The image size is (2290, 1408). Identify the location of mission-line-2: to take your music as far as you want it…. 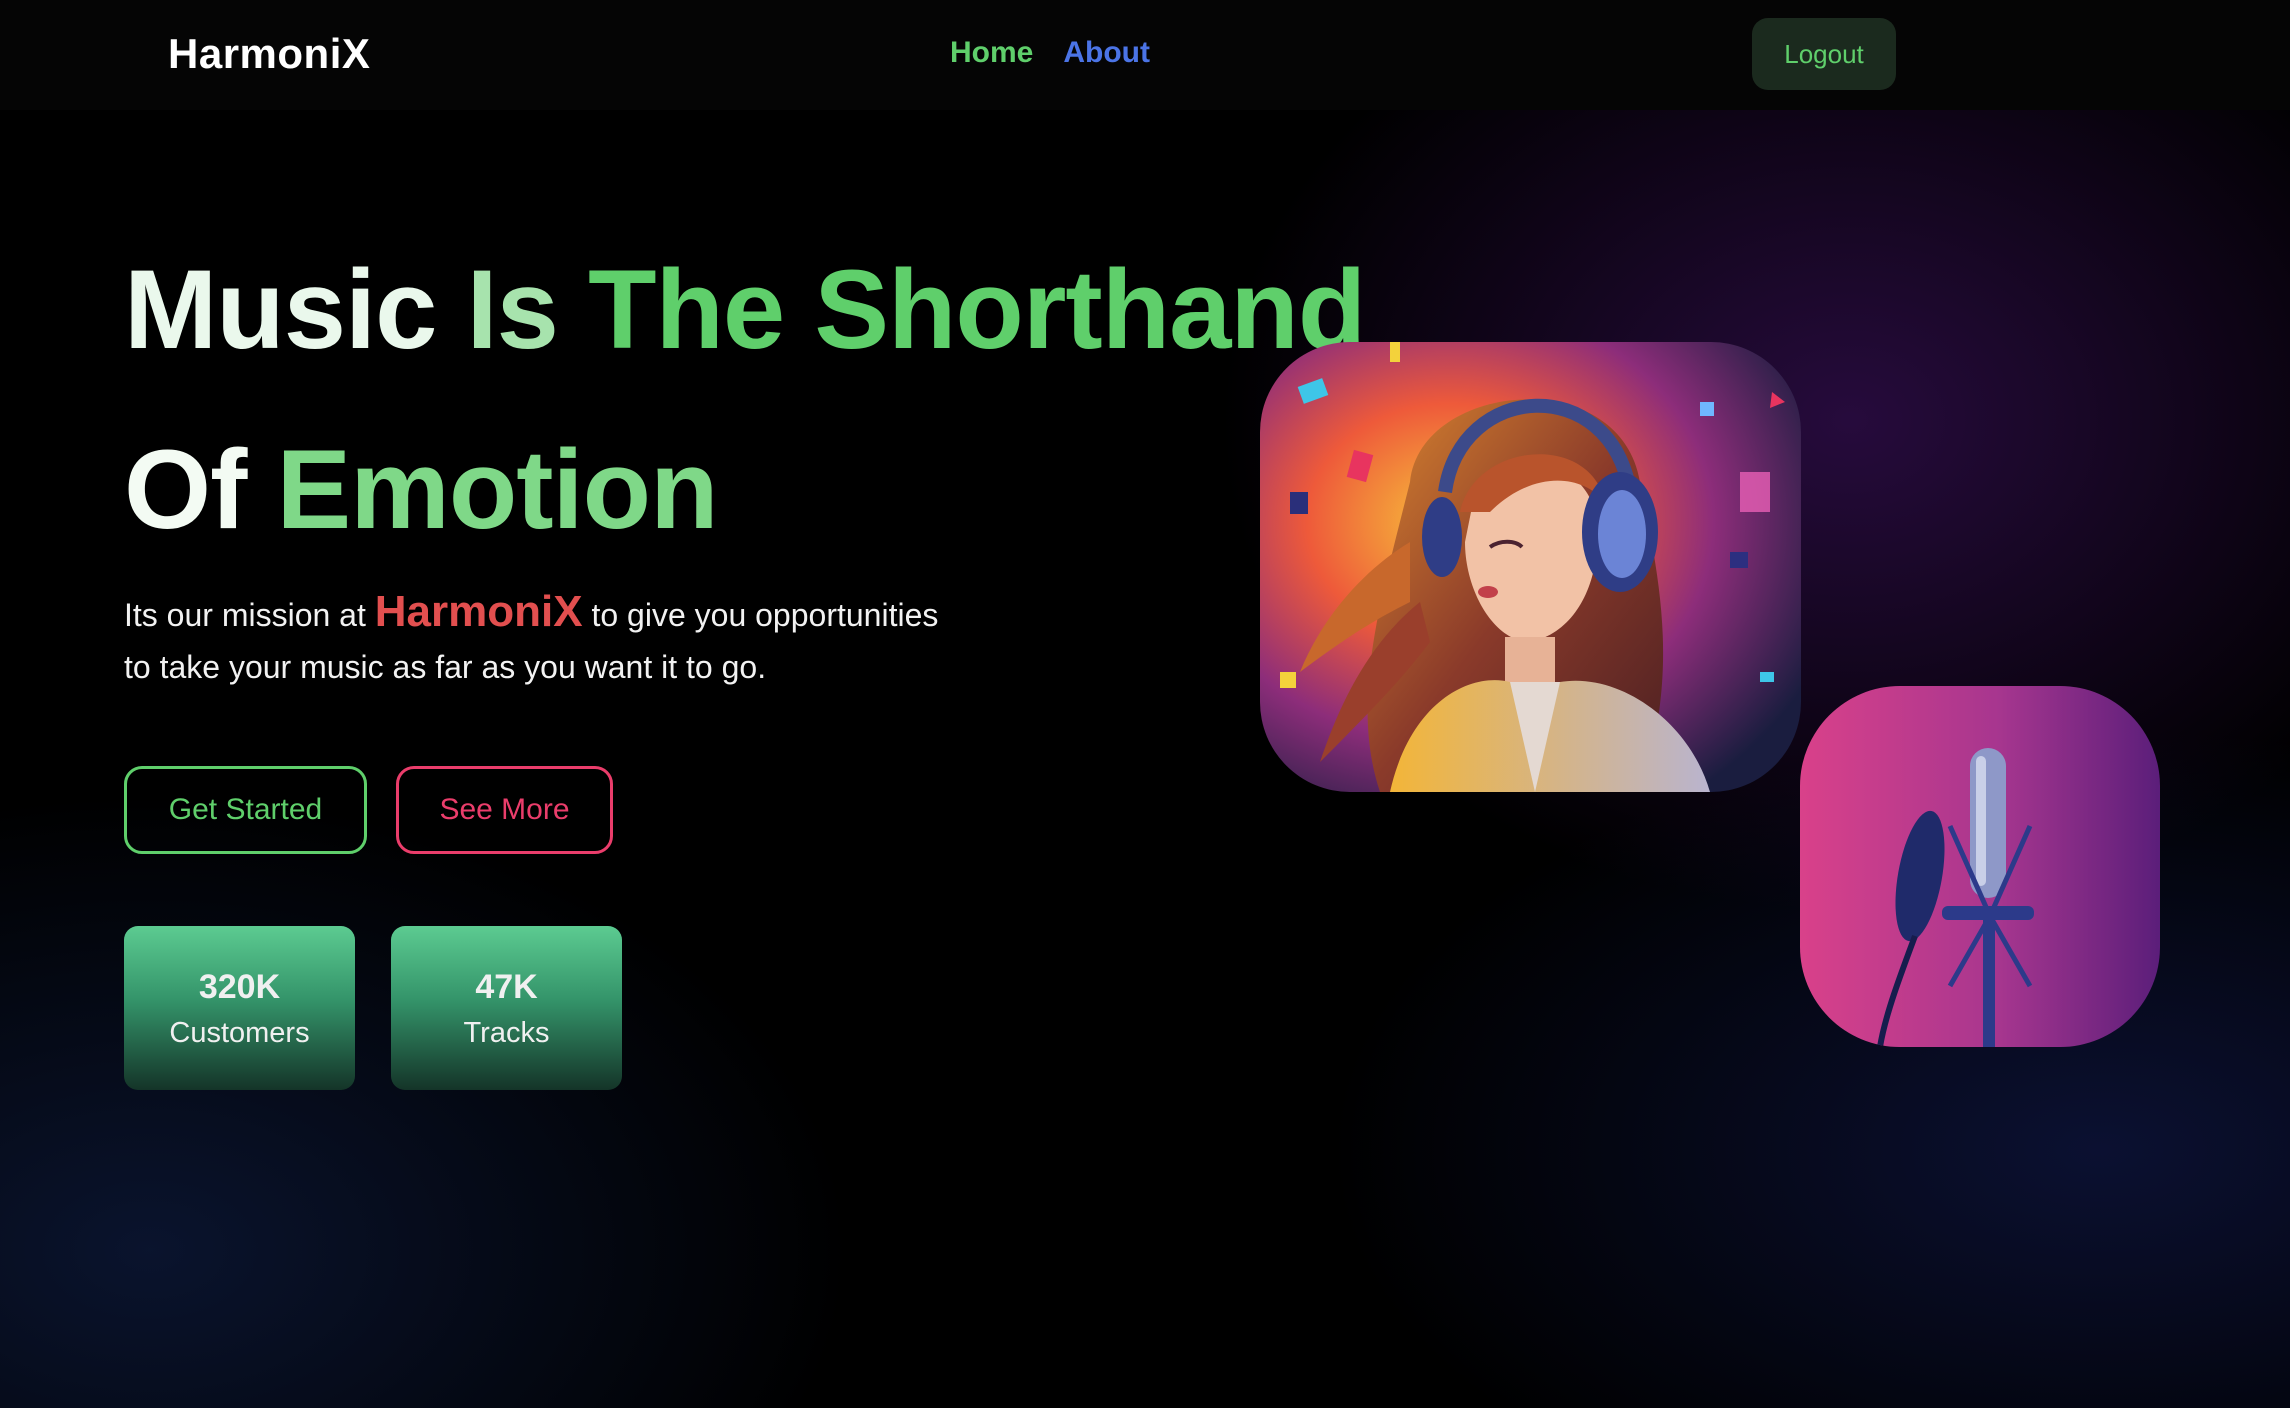
(445, 667).